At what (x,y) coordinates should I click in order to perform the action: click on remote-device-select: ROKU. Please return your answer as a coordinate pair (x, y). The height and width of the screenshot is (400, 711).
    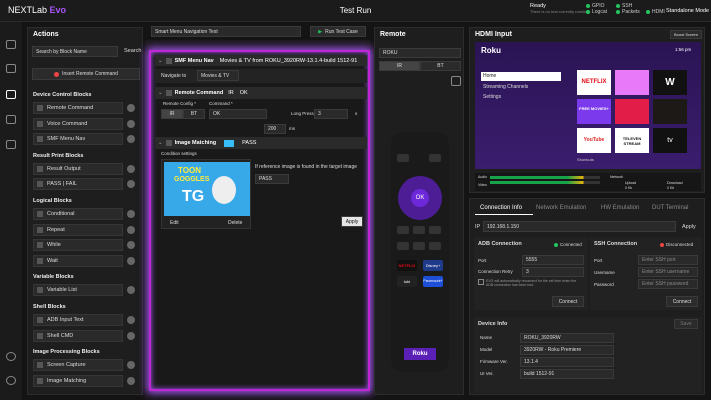
    Looking at the image, I should click on (420, 53).